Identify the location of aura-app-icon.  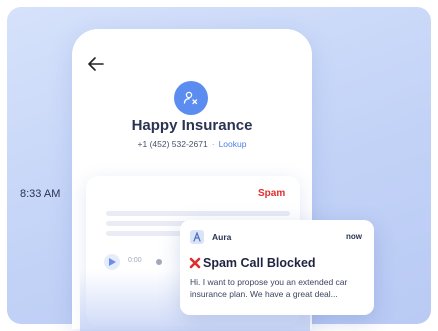
(197, 237).